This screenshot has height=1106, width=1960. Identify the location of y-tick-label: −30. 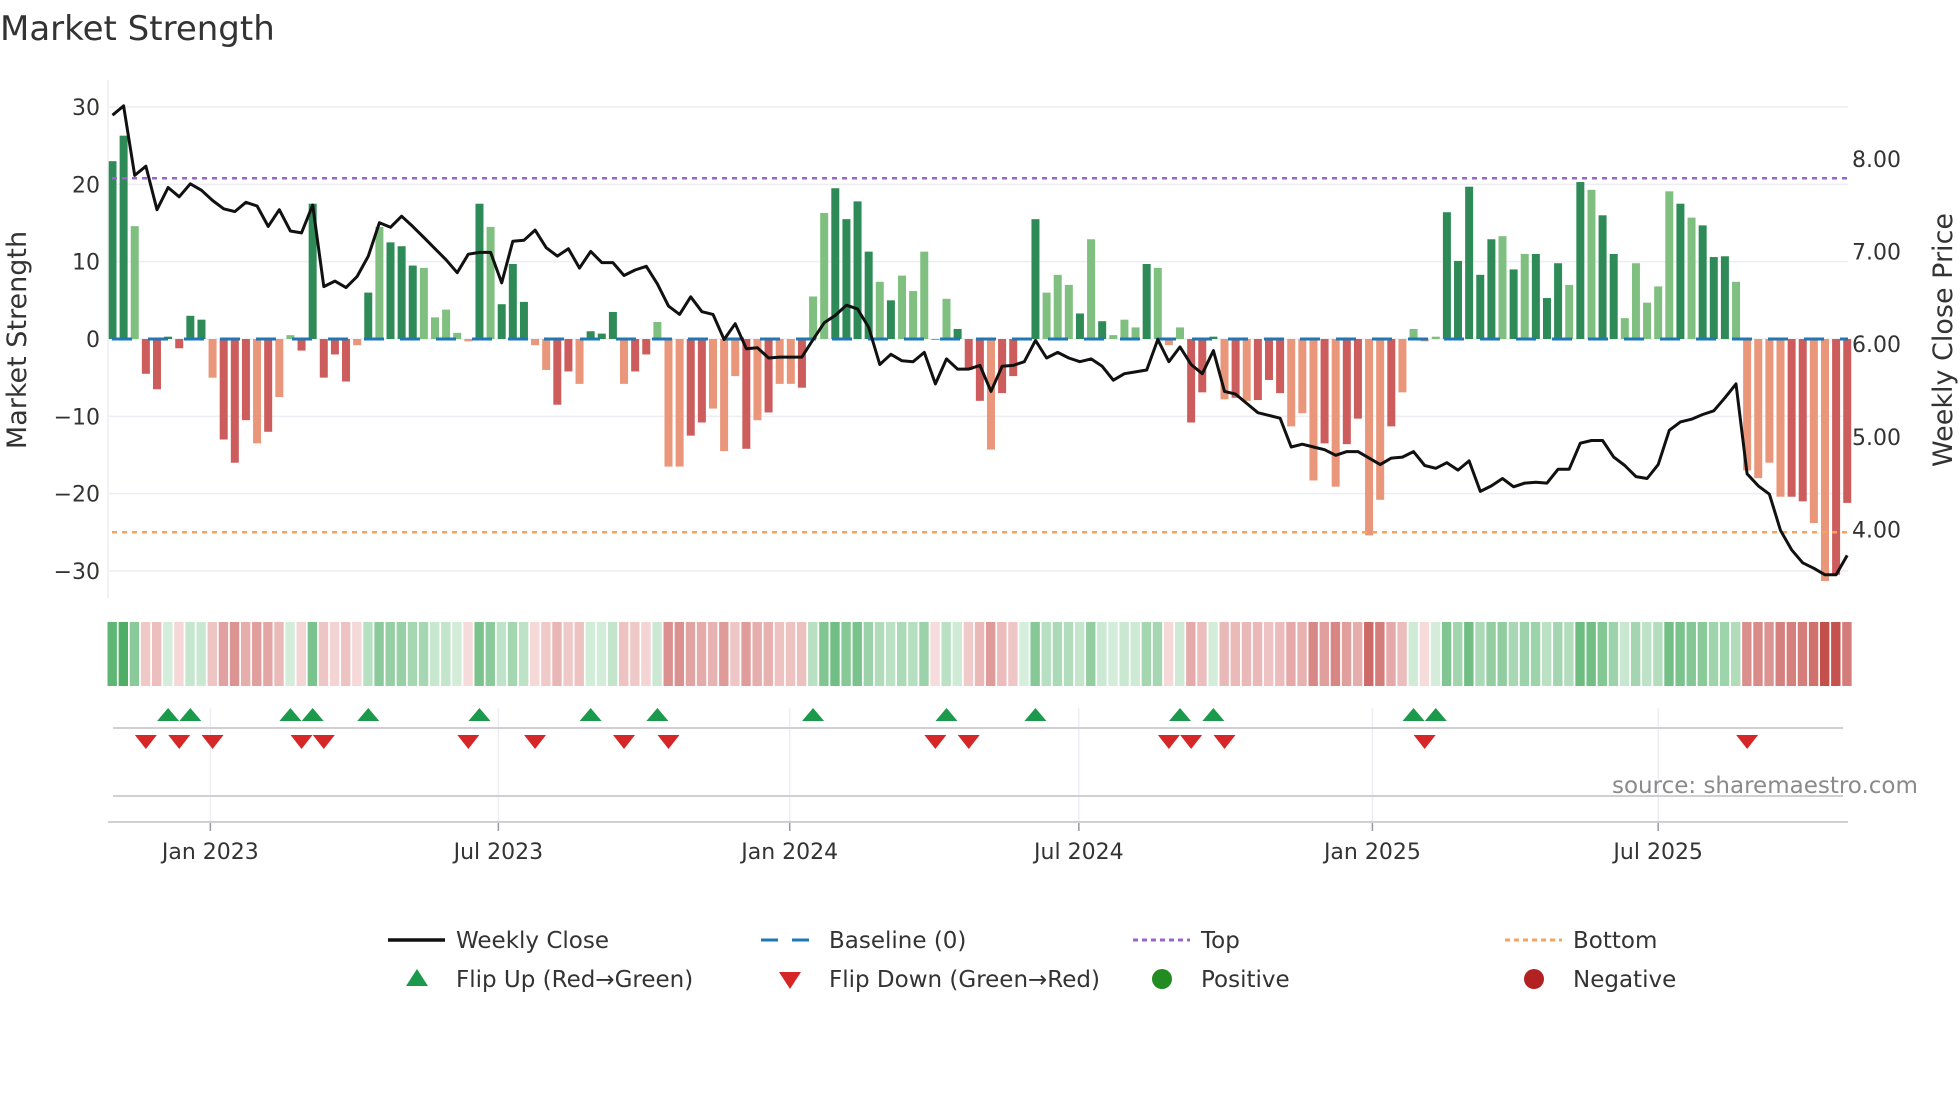
(77, 572).